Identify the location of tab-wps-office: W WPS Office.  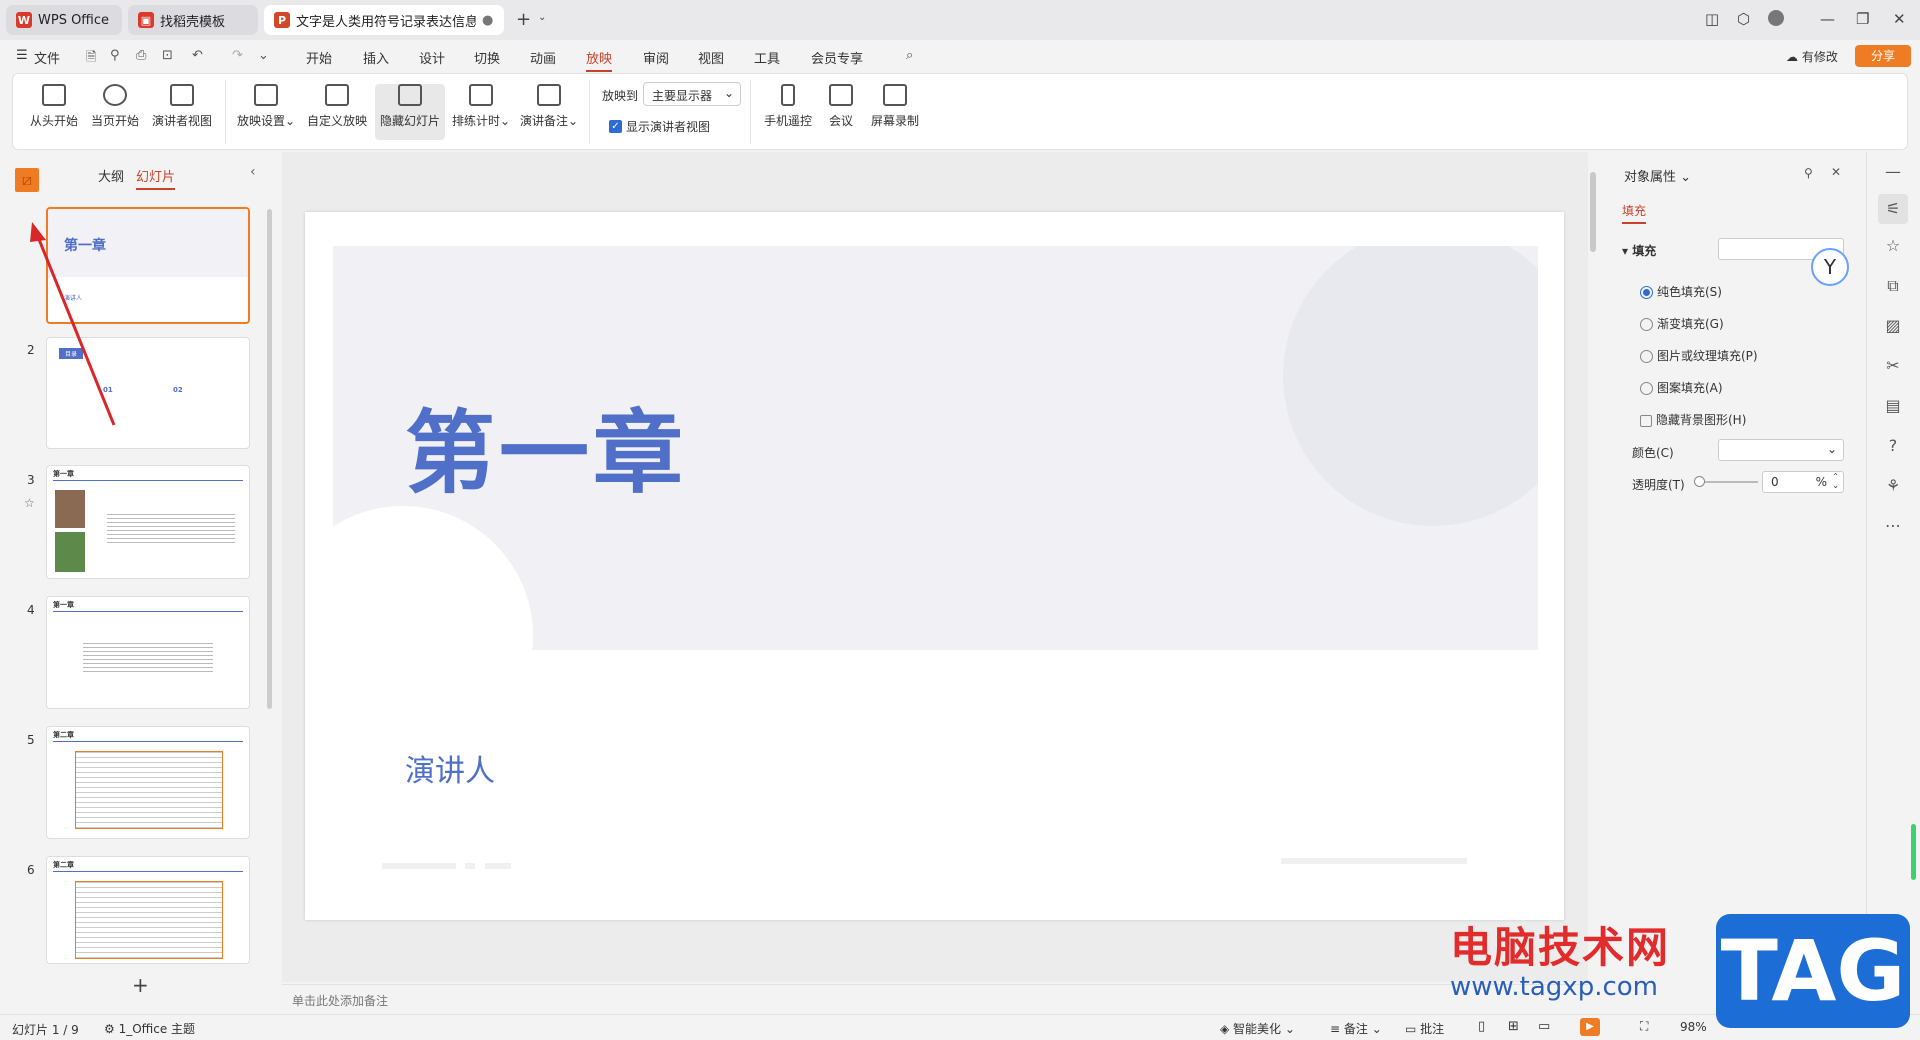
(64, 20).